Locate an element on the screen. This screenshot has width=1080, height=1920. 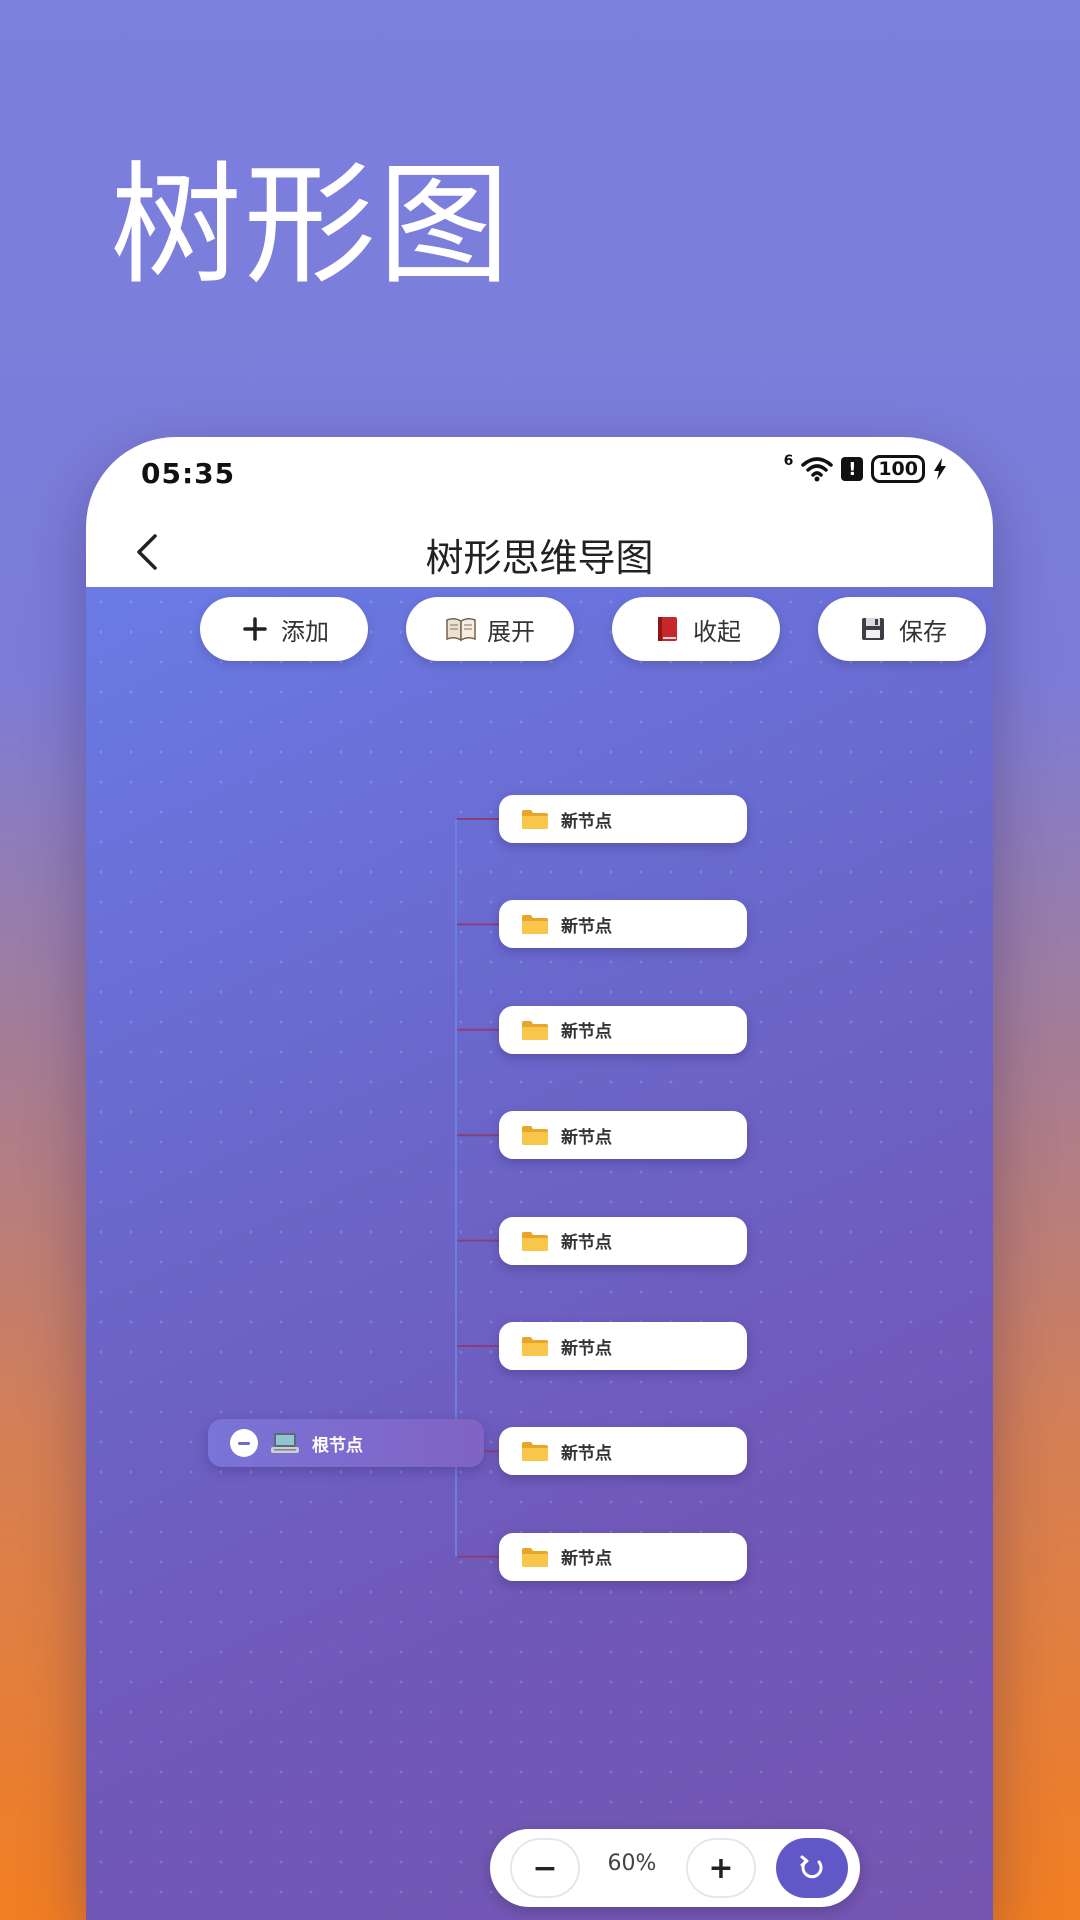
computer-icon is located at coordinates (285, 1443).